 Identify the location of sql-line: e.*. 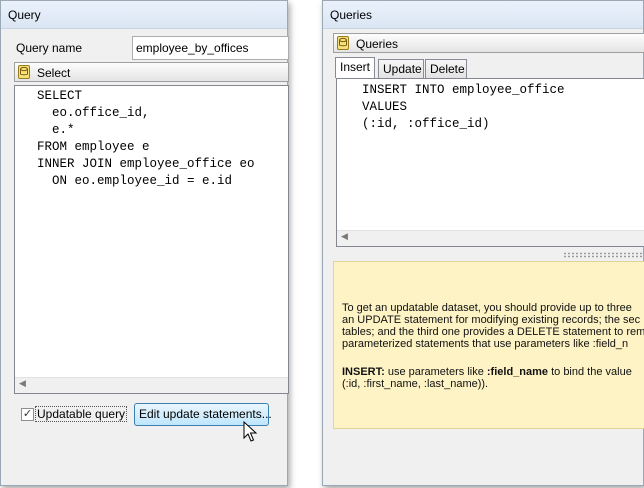
(56, 130).